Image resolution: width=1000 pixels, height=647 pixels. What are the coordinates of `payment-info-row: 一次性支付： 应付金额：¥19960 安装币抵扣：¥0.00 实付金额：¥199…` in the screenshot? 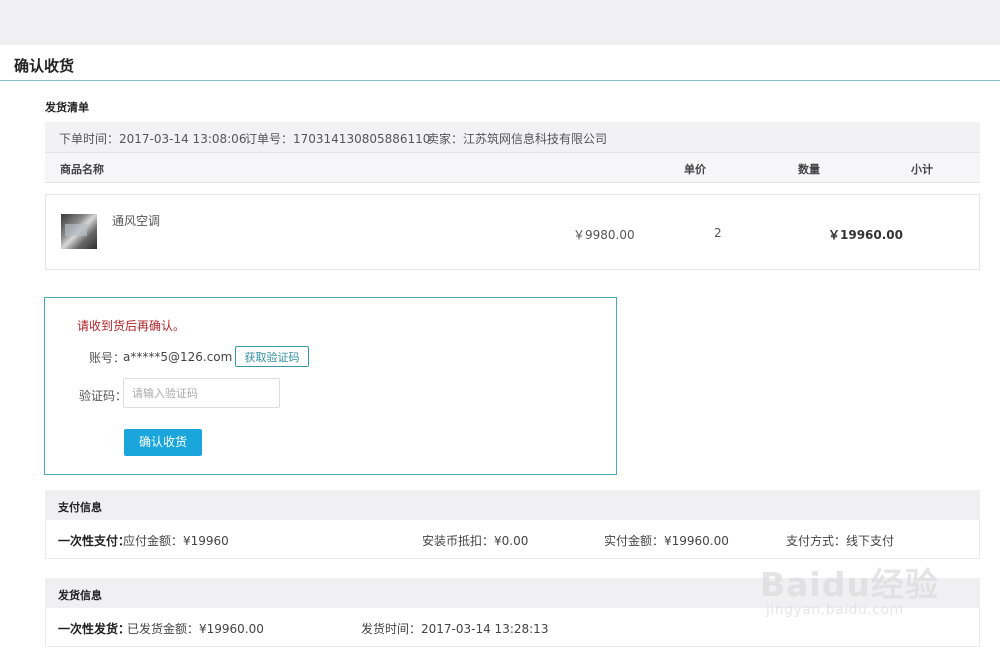 It's located at (512, 539).